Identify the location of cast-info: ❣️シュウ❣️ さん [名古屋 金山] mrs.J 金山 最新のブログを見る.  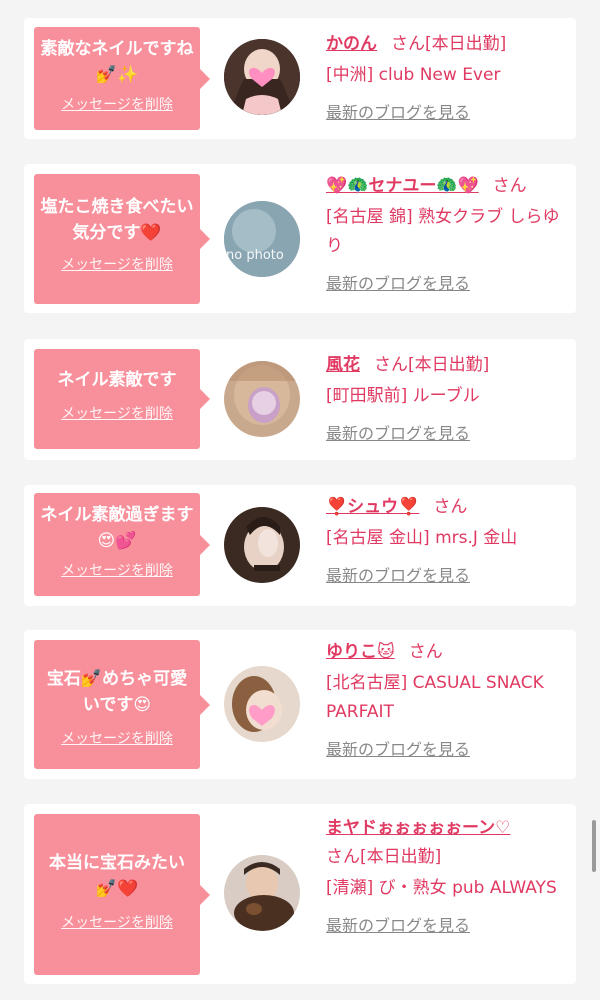
(448, 541).